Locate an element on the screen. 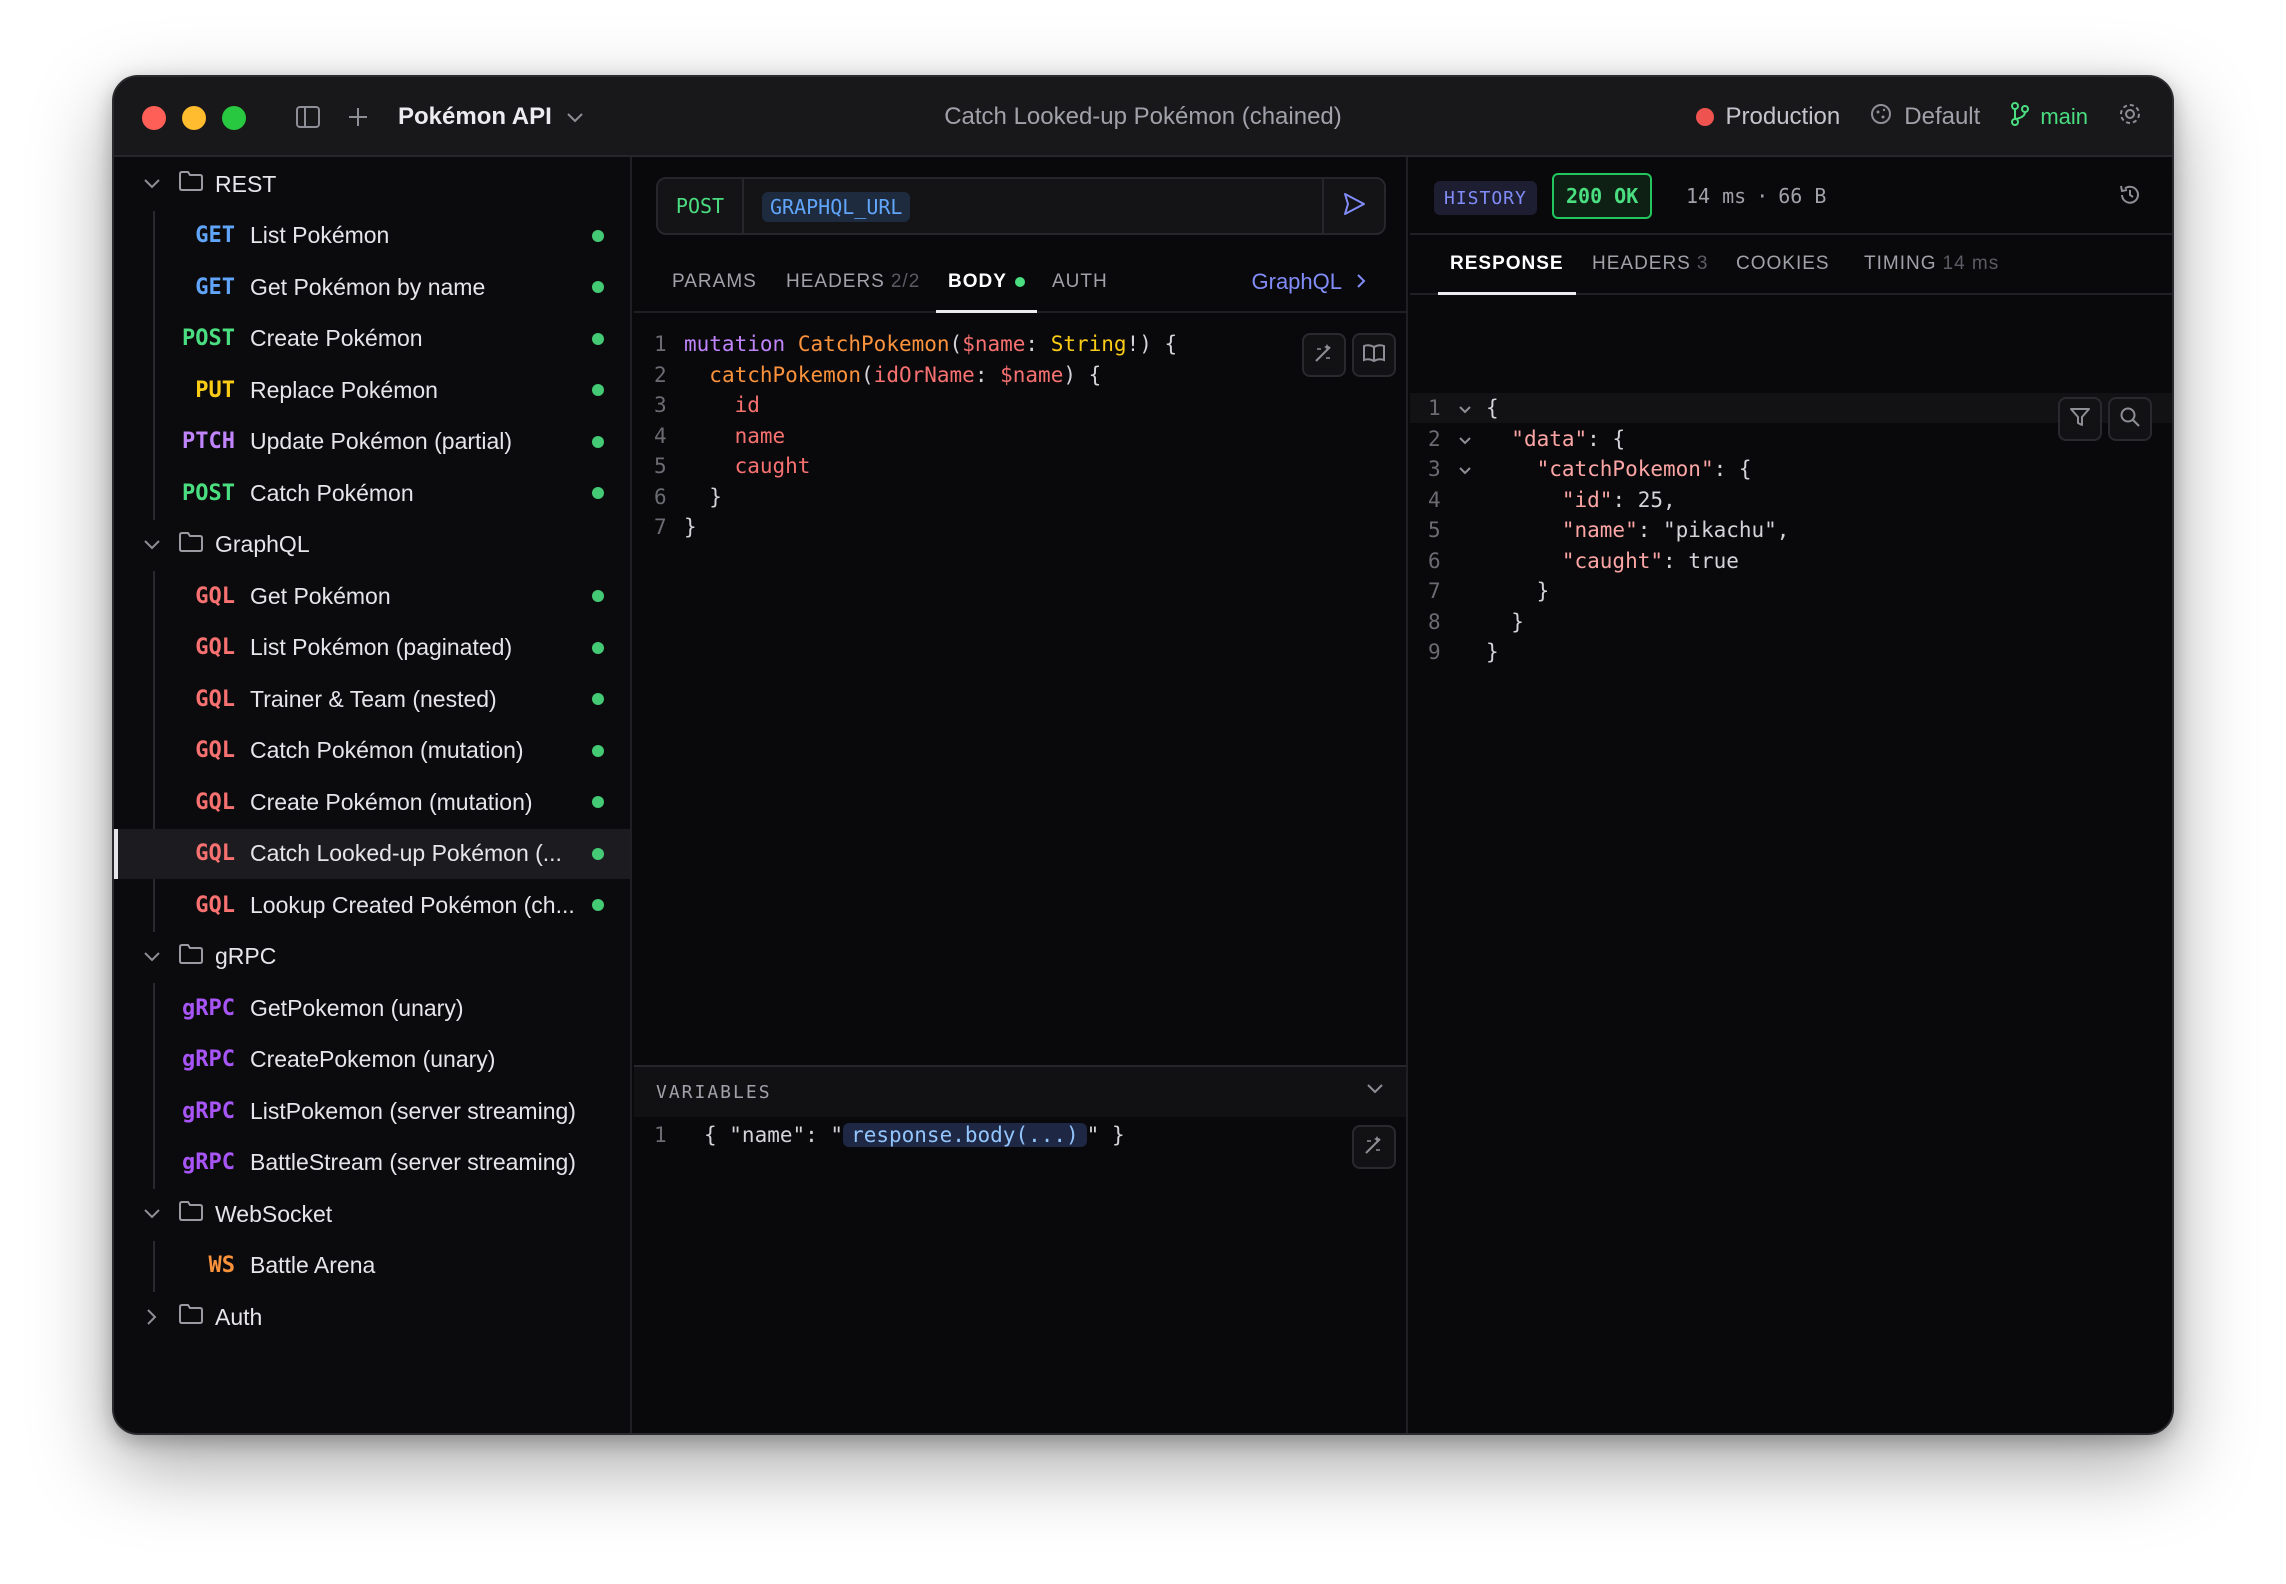  code-line: 7} is located at coordinates (675, 527).